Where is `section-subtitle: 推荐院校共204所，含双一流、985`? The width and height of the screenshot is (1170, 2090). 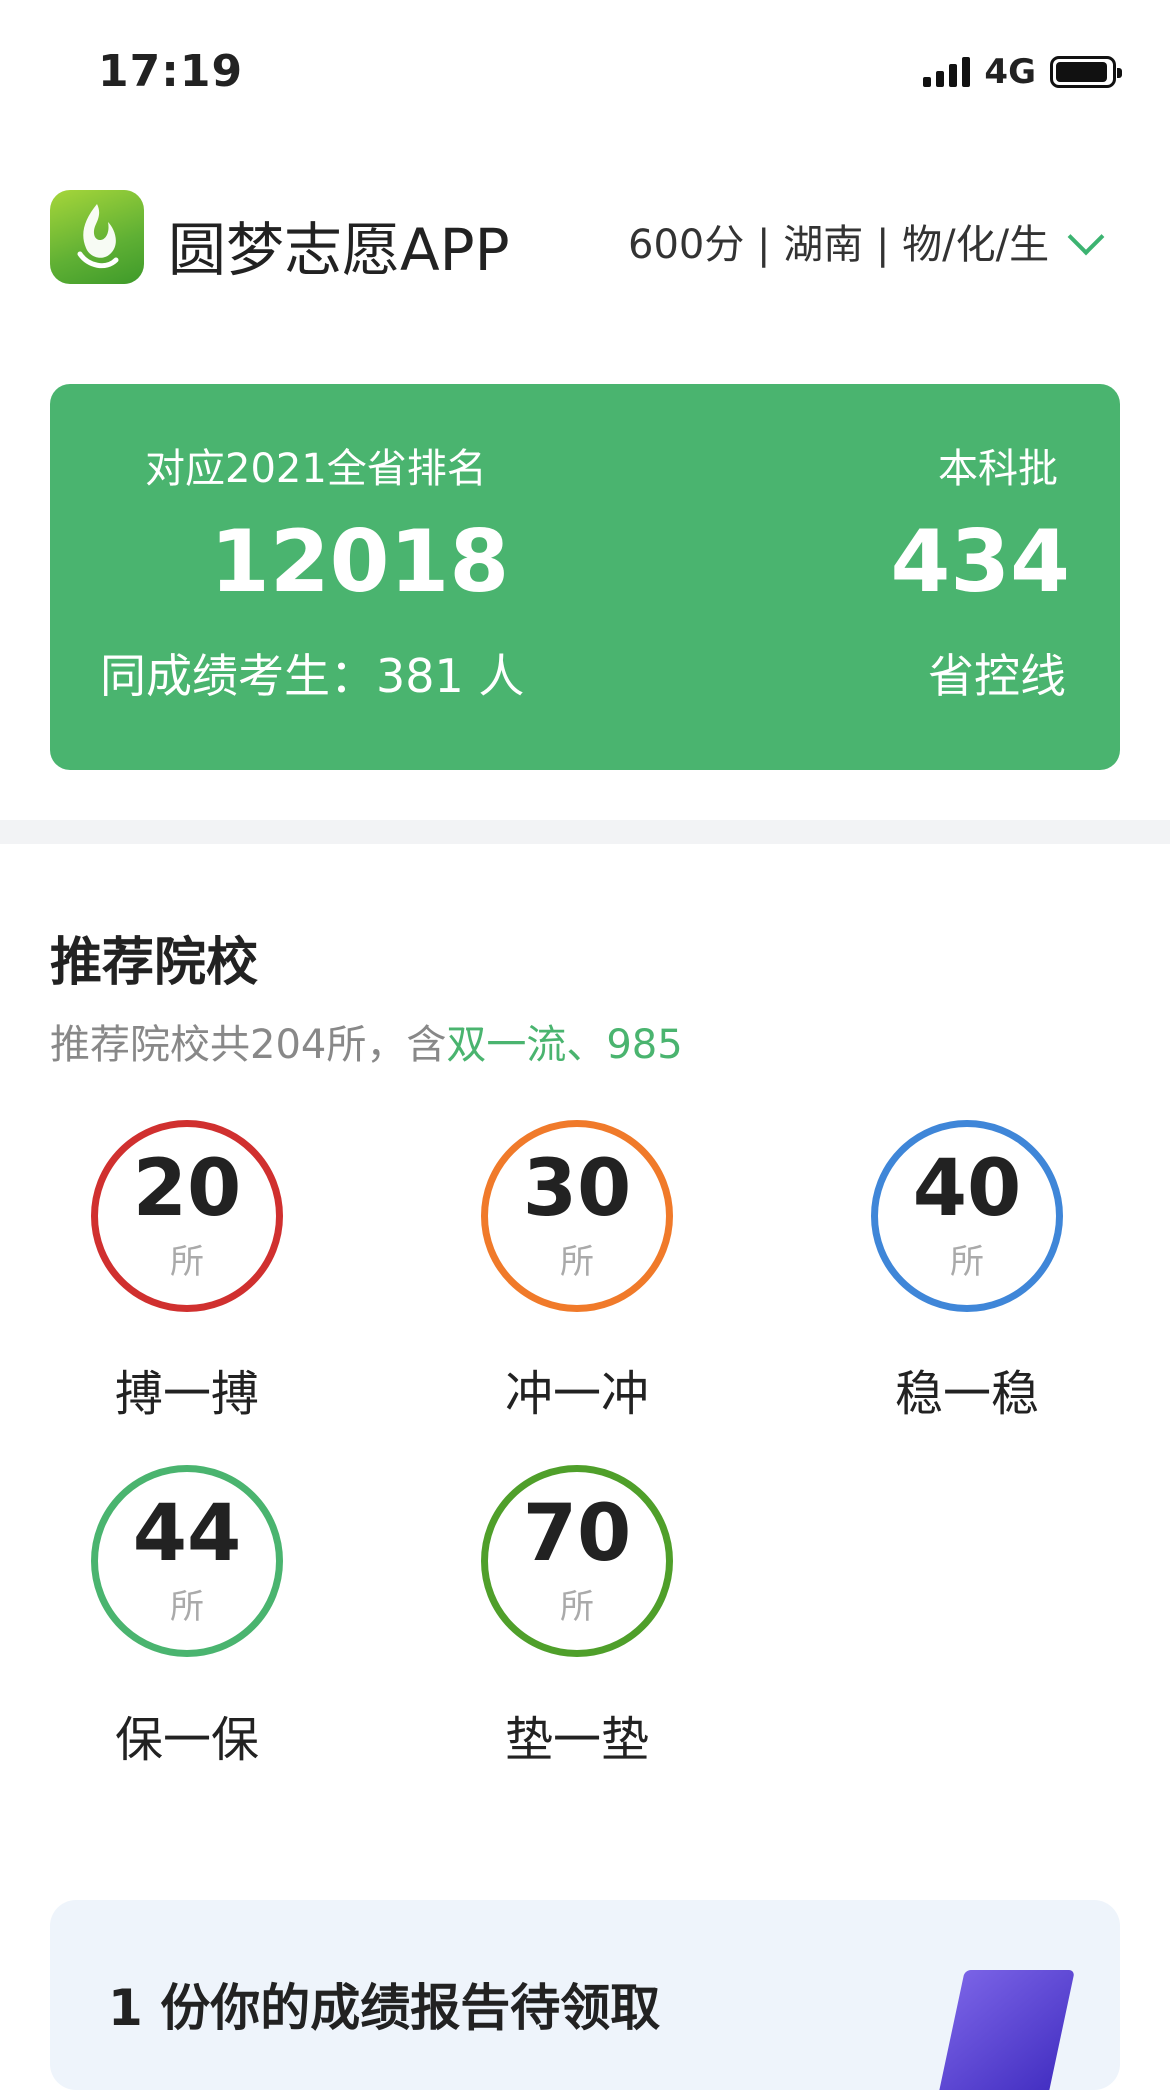
section-subtitle: 推荐院校共204所，含双一流、985 is located at coordinates (366, 1041).